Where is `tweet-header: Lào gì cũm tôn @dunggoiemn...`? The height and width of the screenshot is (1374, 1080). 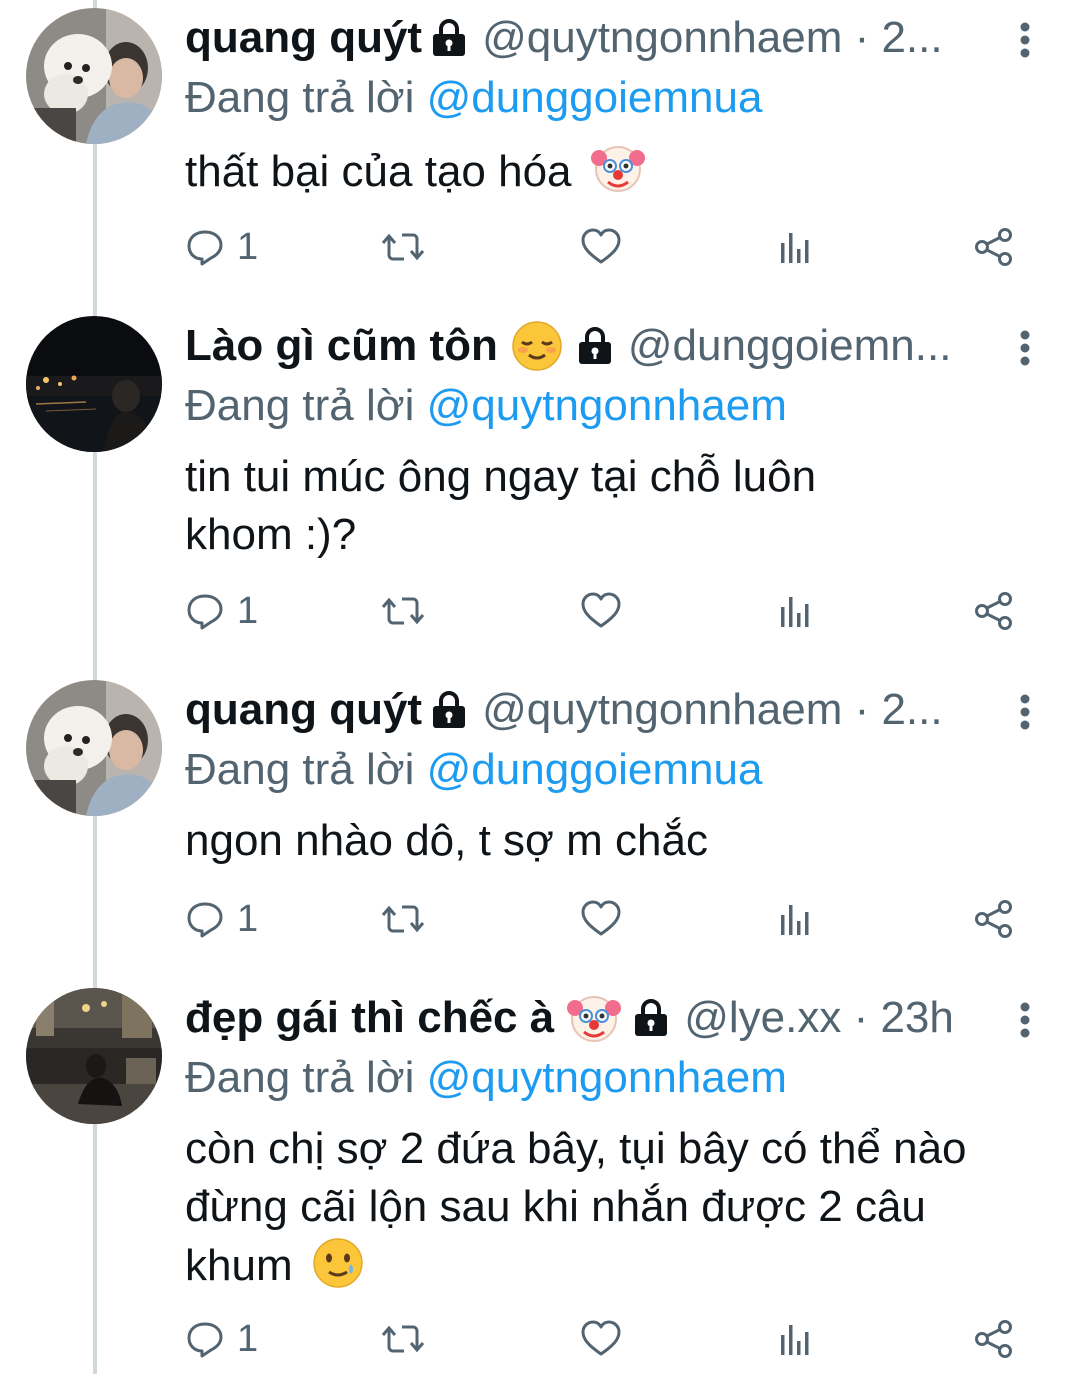 tweet-header: Lào gì cũm tôn @dunggoiemn... is located at coordinates (587, 346).